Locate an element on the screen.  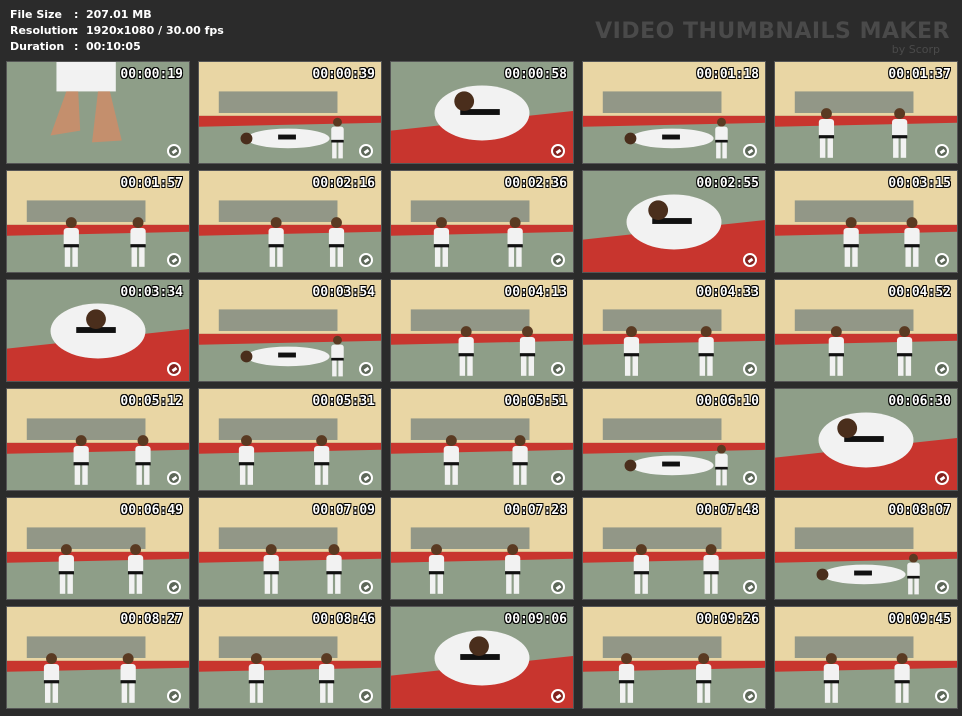
video-thumbnail: 00:09:06 is located at coordinates (482, 657).